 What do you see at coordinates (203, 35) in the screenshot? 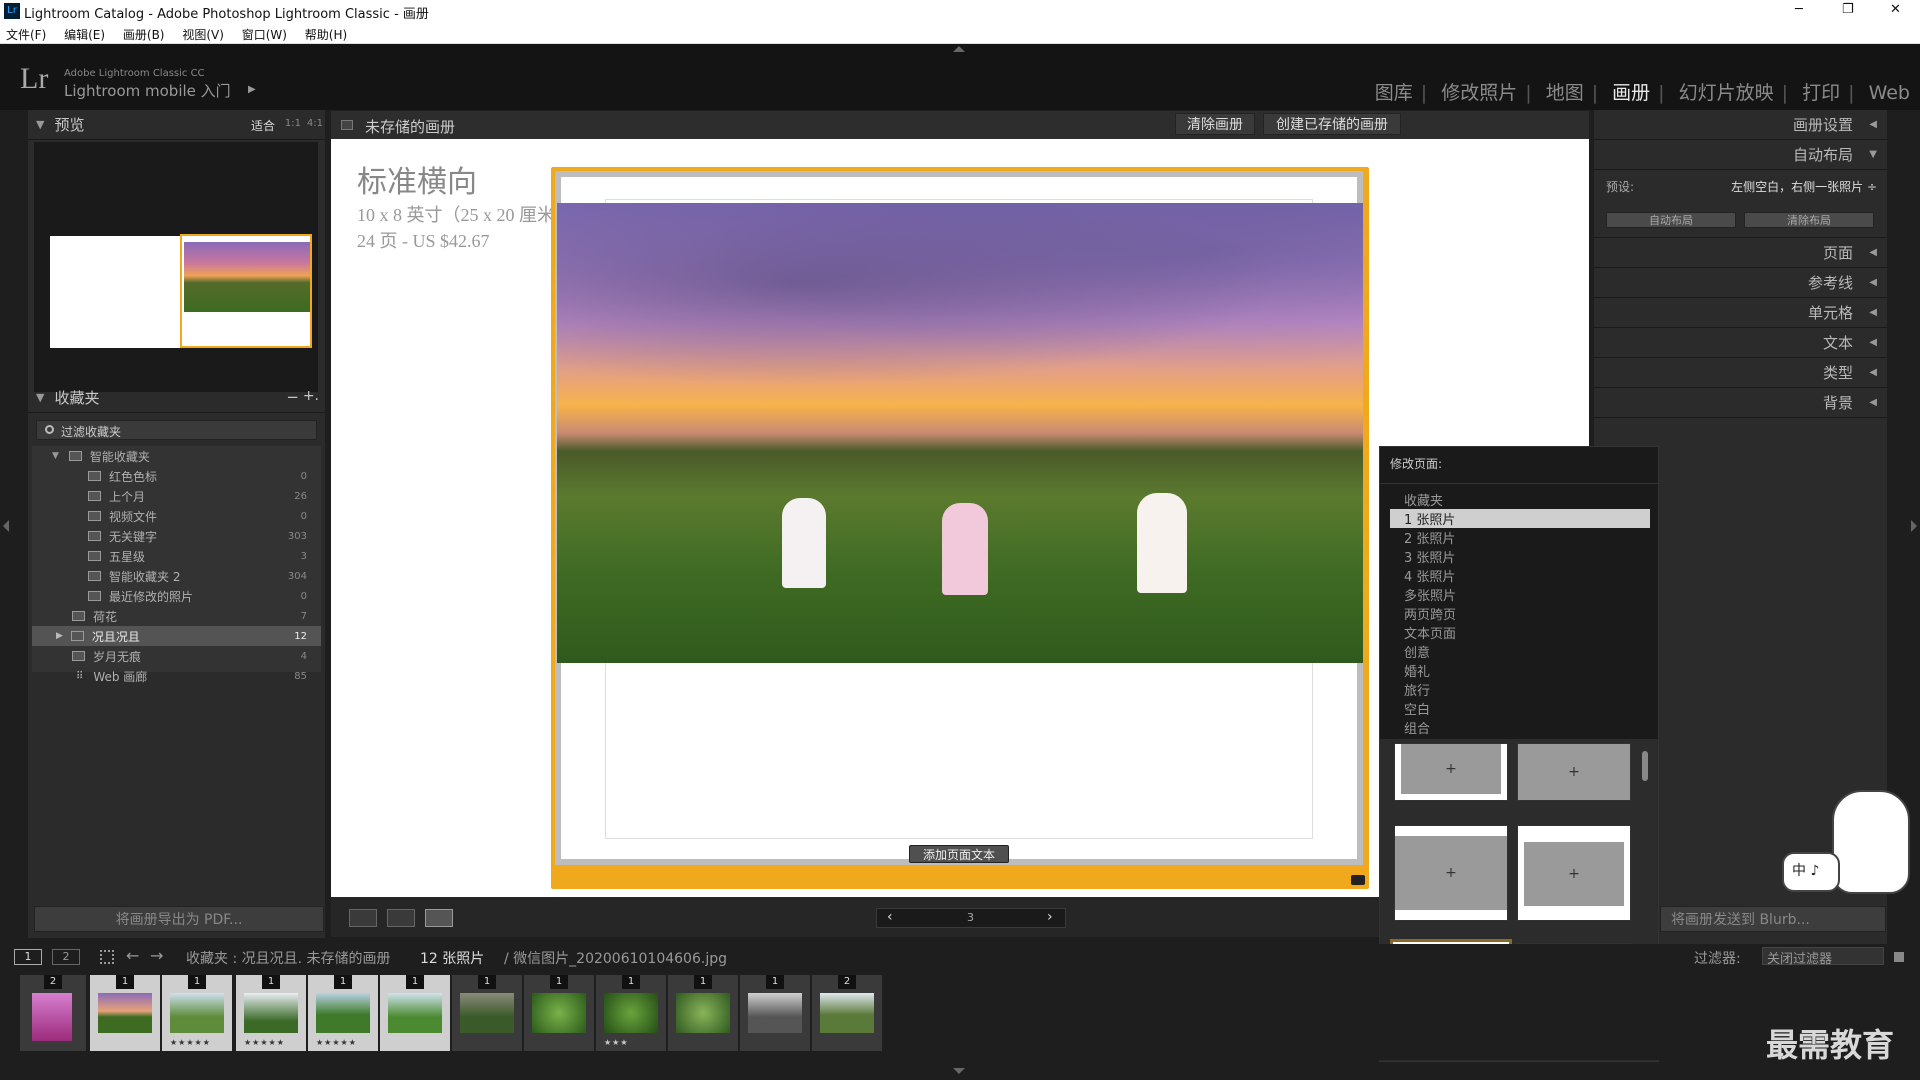
I see `menu-view: 视图(V)` at bounding box center [203, 35].